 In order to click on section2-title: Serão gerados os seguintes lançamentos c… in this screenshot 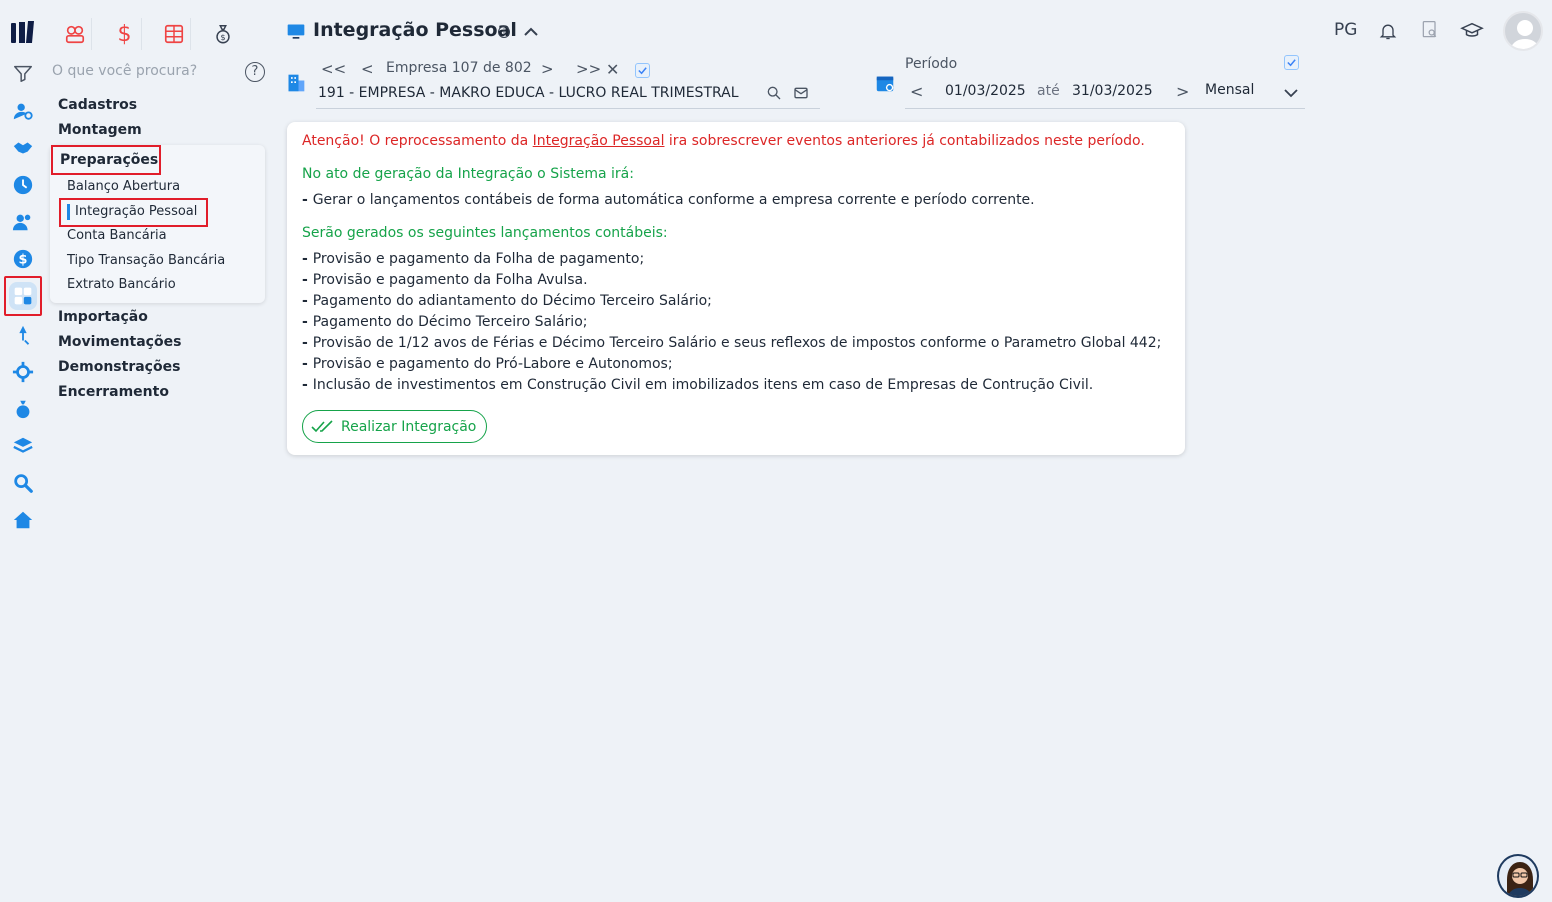, I will do `click(485, 233)`.